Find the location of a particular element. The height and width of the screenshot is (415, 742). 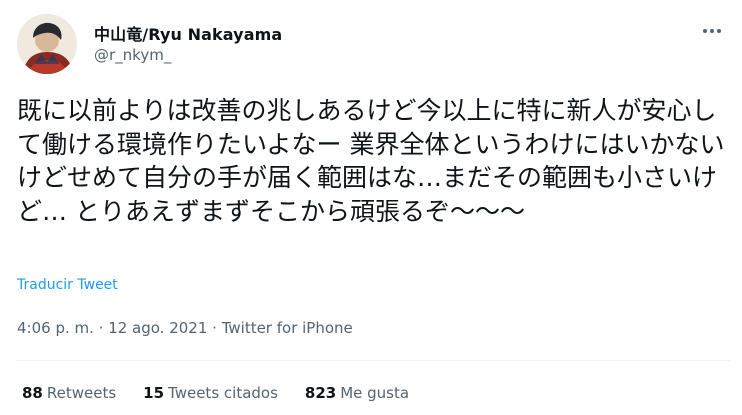

retweets-count: 88 is located at coordinates (32, 393).